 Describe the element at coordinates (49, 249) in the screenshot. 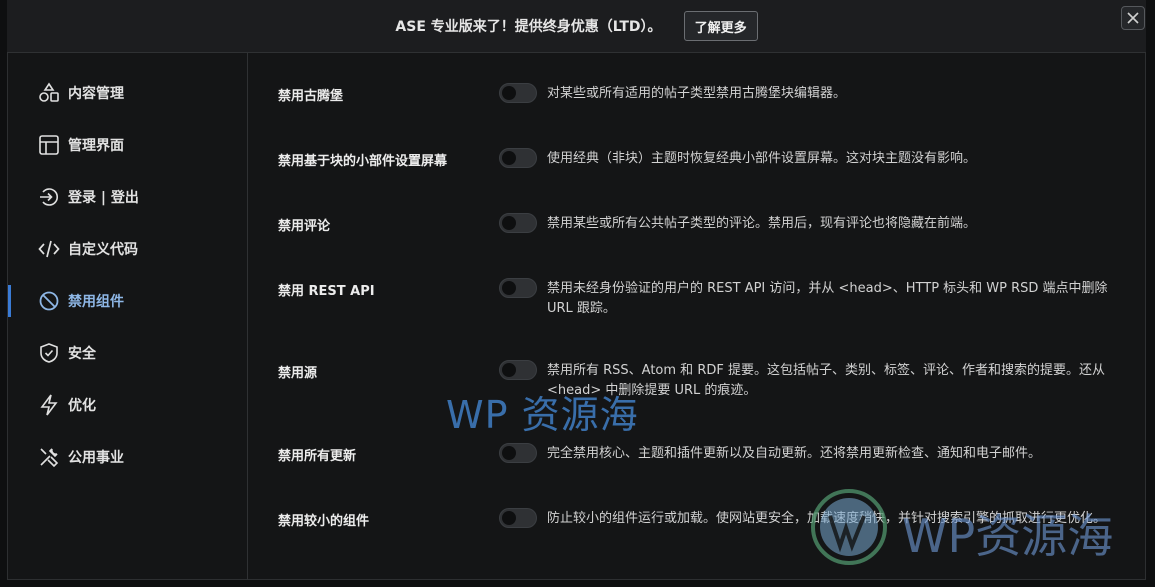

I see `code-icon` at that location.